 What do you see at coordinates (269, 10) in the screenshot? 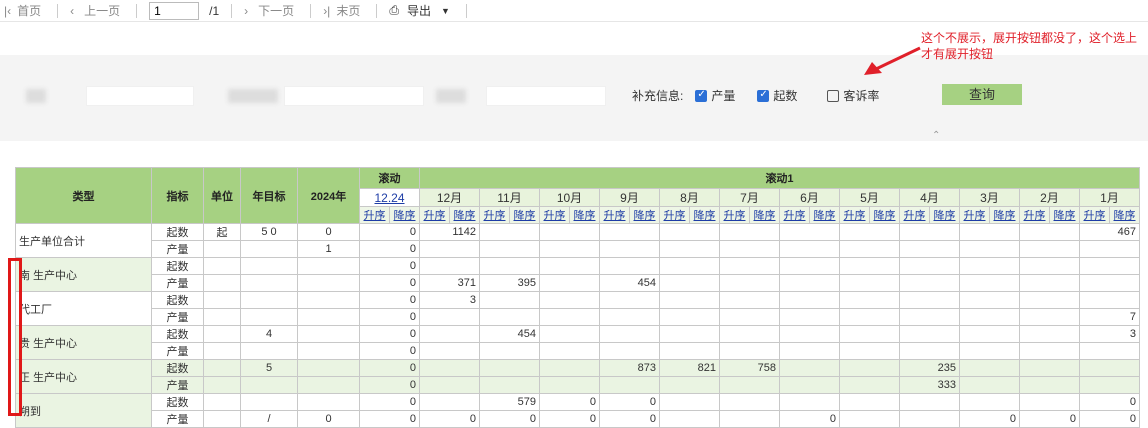
I see `next-page-button: › 下一页` at bounding box center [269, 10].